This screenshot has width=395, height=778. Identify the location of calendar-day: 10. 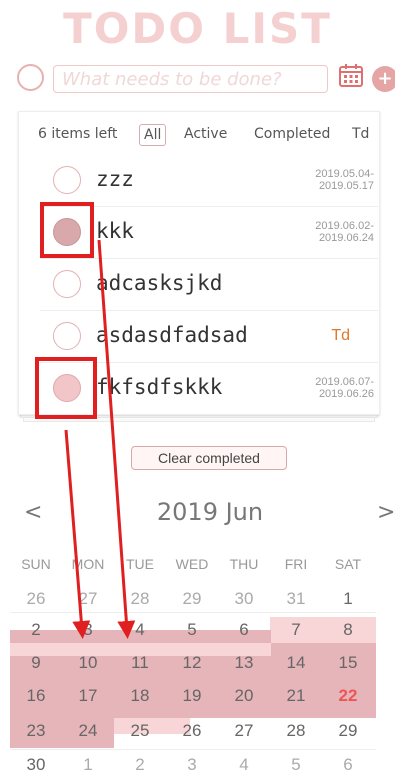
(88, 663).